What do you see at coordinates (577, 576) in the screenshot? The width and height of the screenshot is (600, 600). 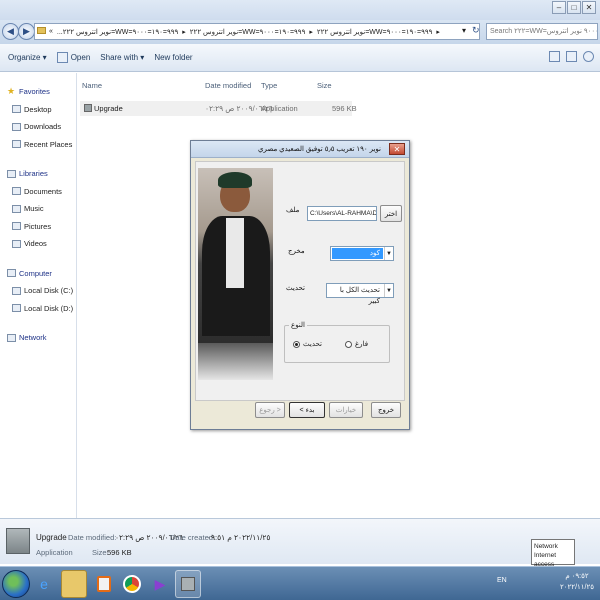 I see `clock-time: ٠٩:٥٢ م` at bounding box center [577, 576].